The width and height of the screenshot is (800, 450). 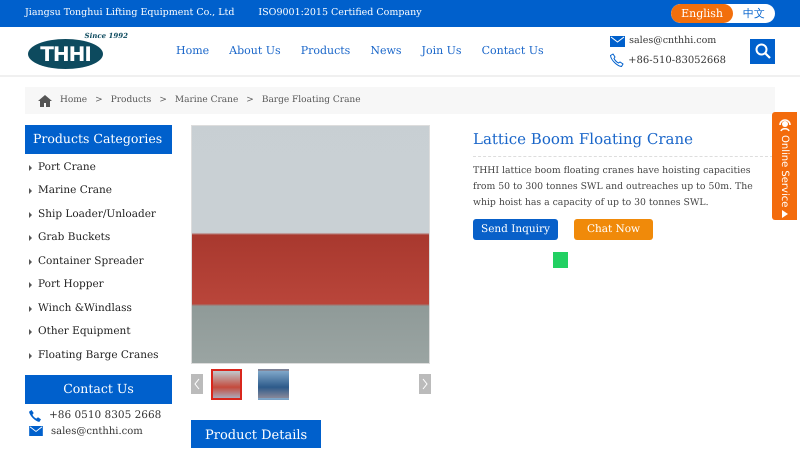 I want to click on nav-link: Join Us, so click(x=442, y=51).